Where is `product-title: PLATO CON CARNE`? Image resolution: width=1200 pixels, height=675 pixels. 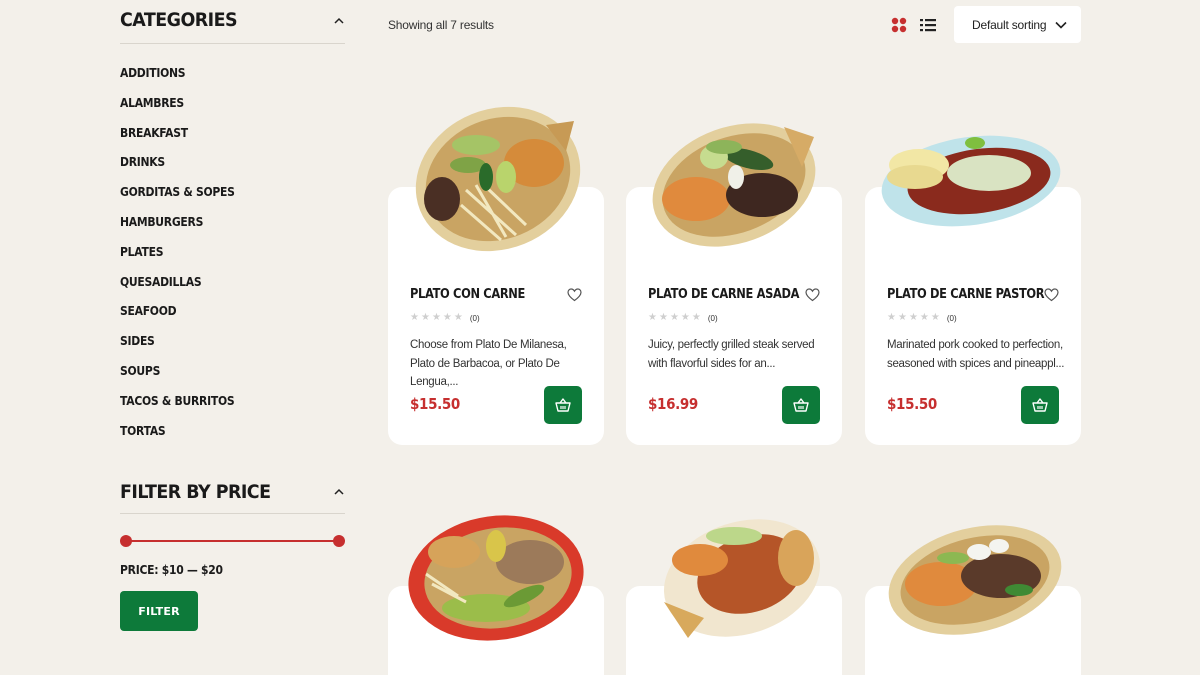
product-title: PLATO CON CARNE is located at coordinates (467, 294).